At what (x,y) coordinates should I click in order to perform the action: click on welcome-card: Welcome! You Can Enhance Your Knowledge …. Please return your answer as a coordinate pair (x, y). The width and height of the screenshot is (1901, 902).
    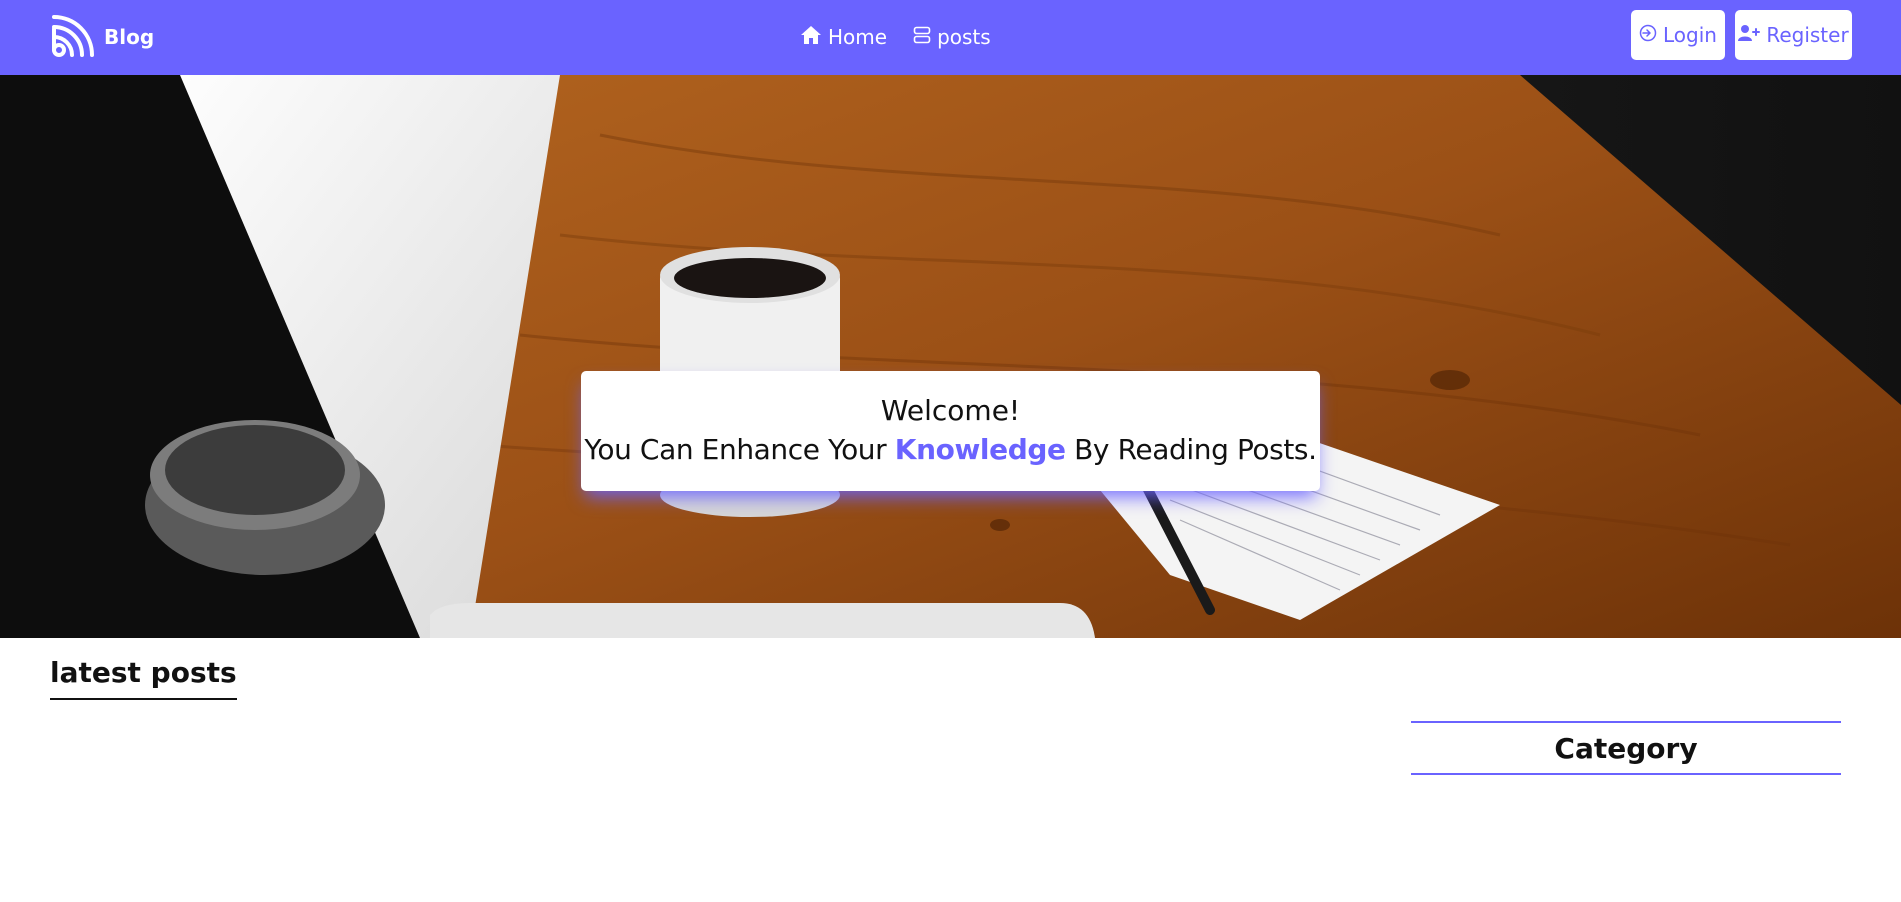
    Looking at the image, I should click on (950, 431).